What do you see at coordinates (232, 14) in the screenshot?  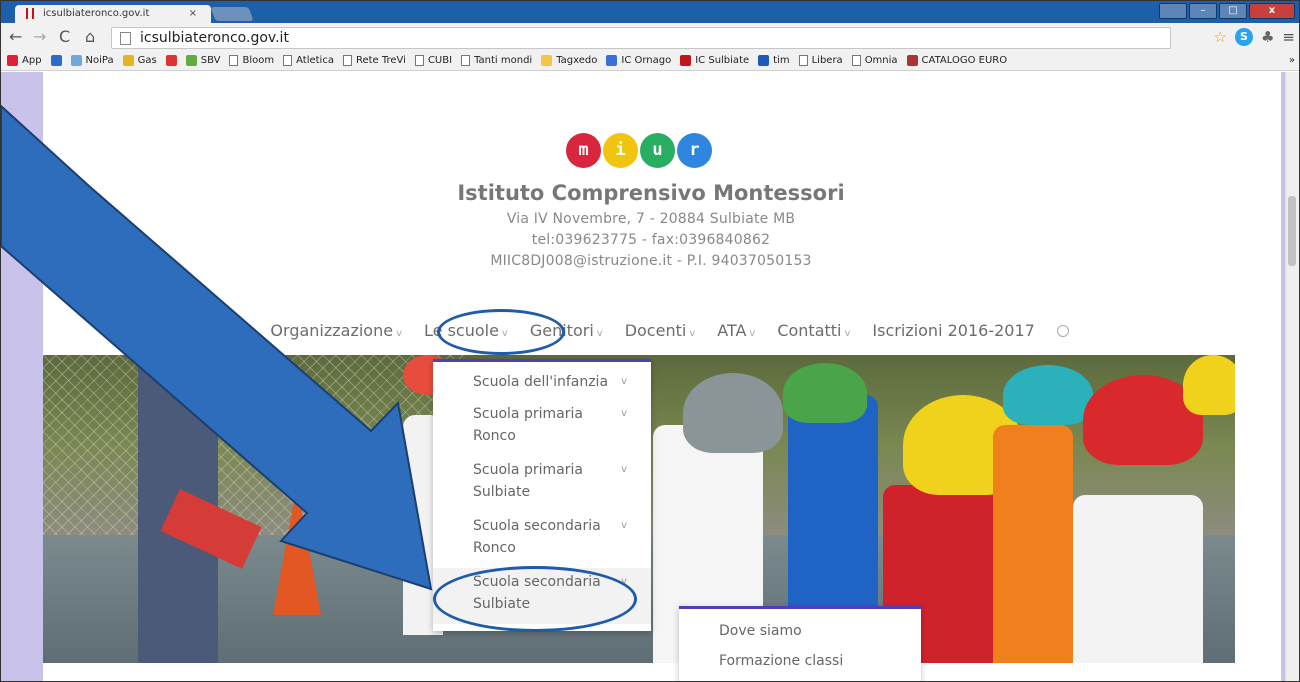 I see `new-tab-button` at bounding box center [232, 14].